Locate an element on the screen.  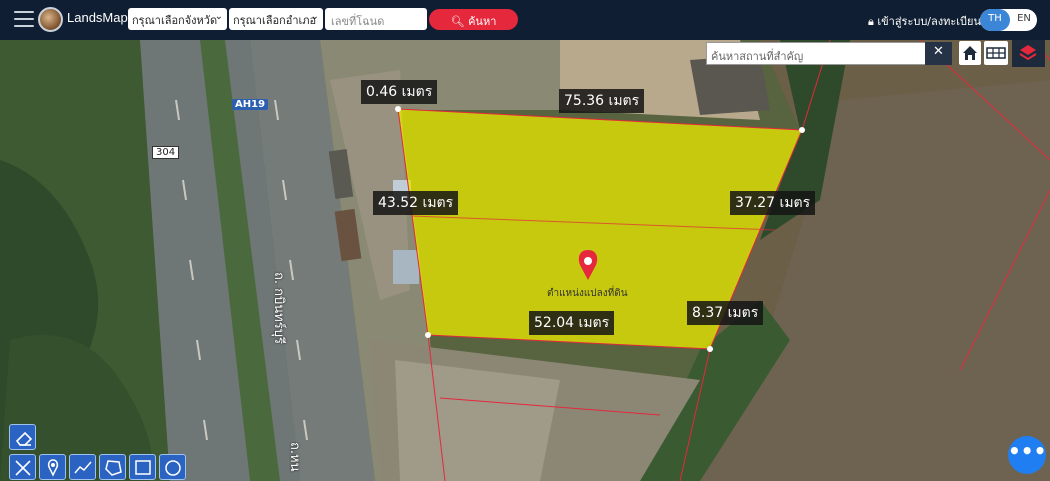
dimension-label-top: 75.36 เมตร is located at coordinates (602, 101).